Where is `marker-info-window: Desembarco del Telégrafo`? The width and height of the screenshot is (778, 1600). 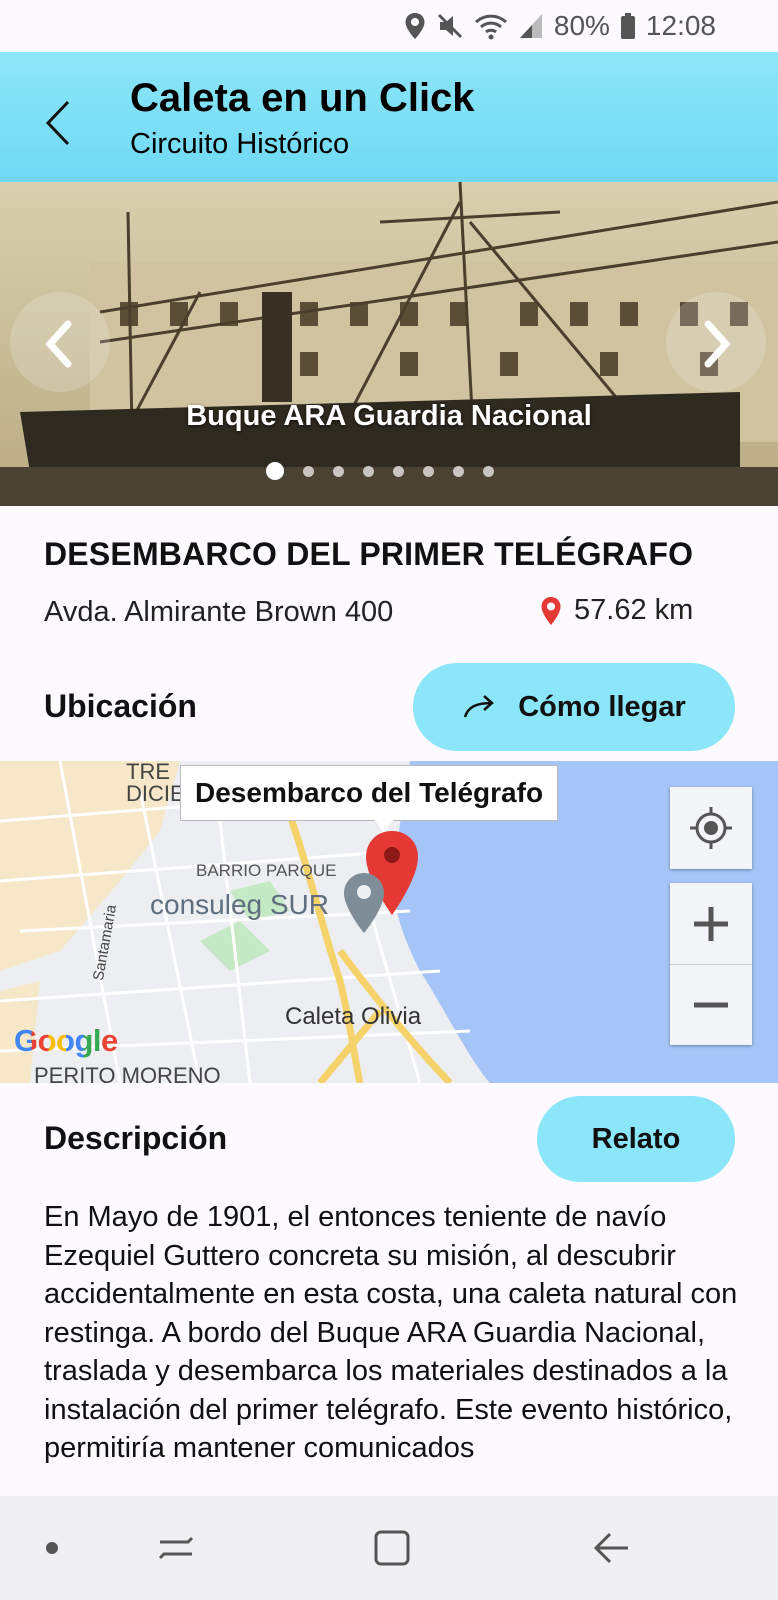 marker-info-window: Desembarco del Telégrafo is located at coordinates (369, 793).